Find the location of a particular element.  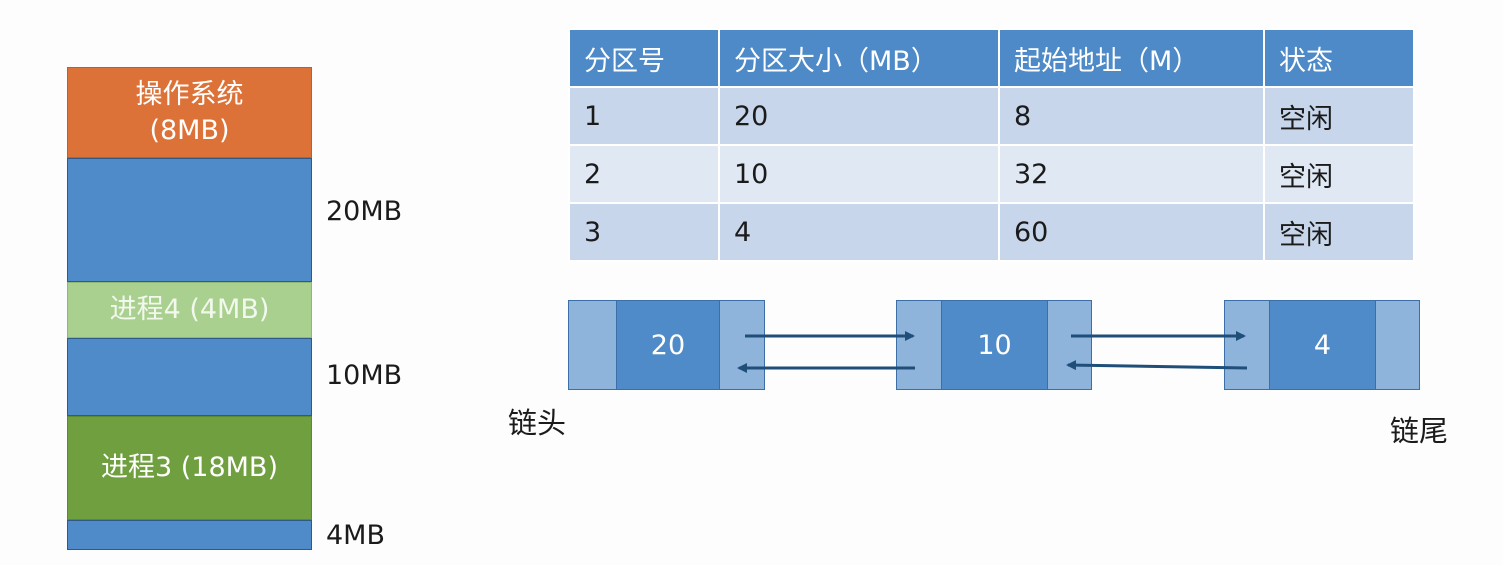

list-tail-label: 链尾 is located at coordinates (1419, 431).